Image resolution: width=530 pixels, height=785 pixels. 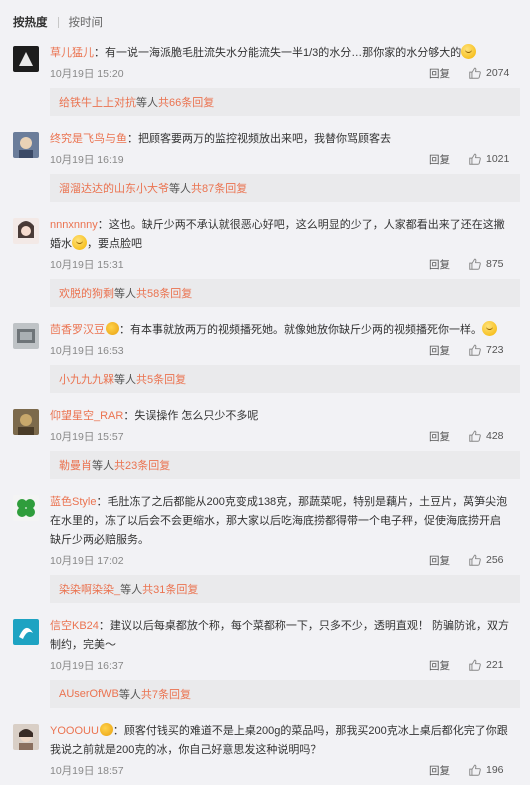 I want to click on reply-count: 共66条回复, so click(x=186, y=103).